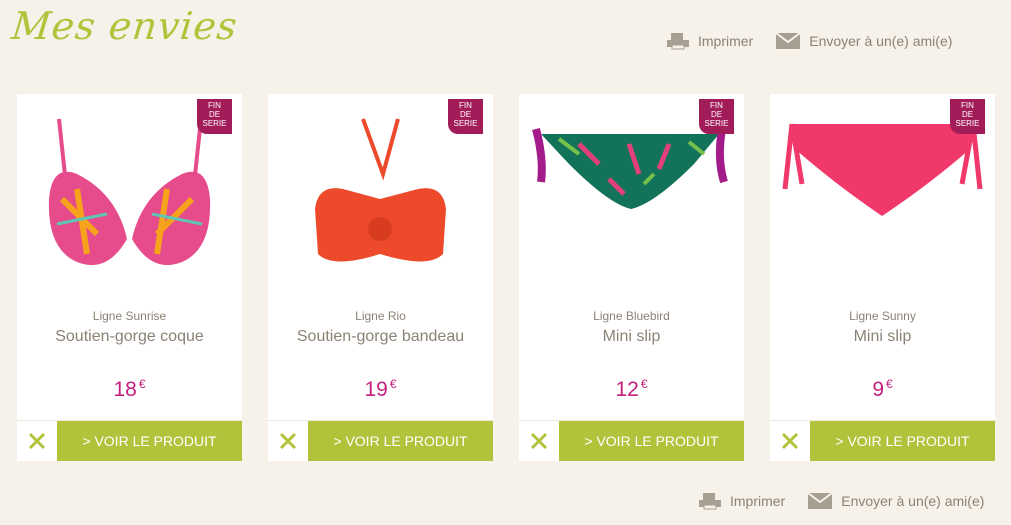 This screenshot has height=525, width=1011. I want to click on product-price: 19 €, so click(380, 389).